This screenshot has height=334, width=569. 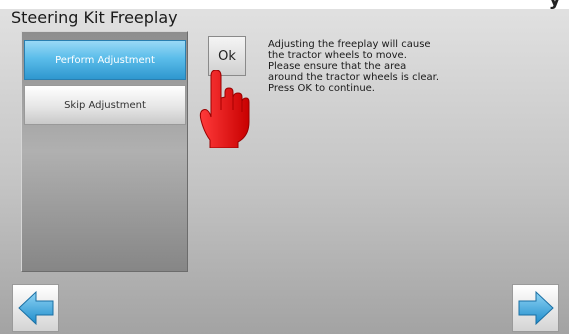 I want to click on arrow-right-icon, so click(x=536, y=308).